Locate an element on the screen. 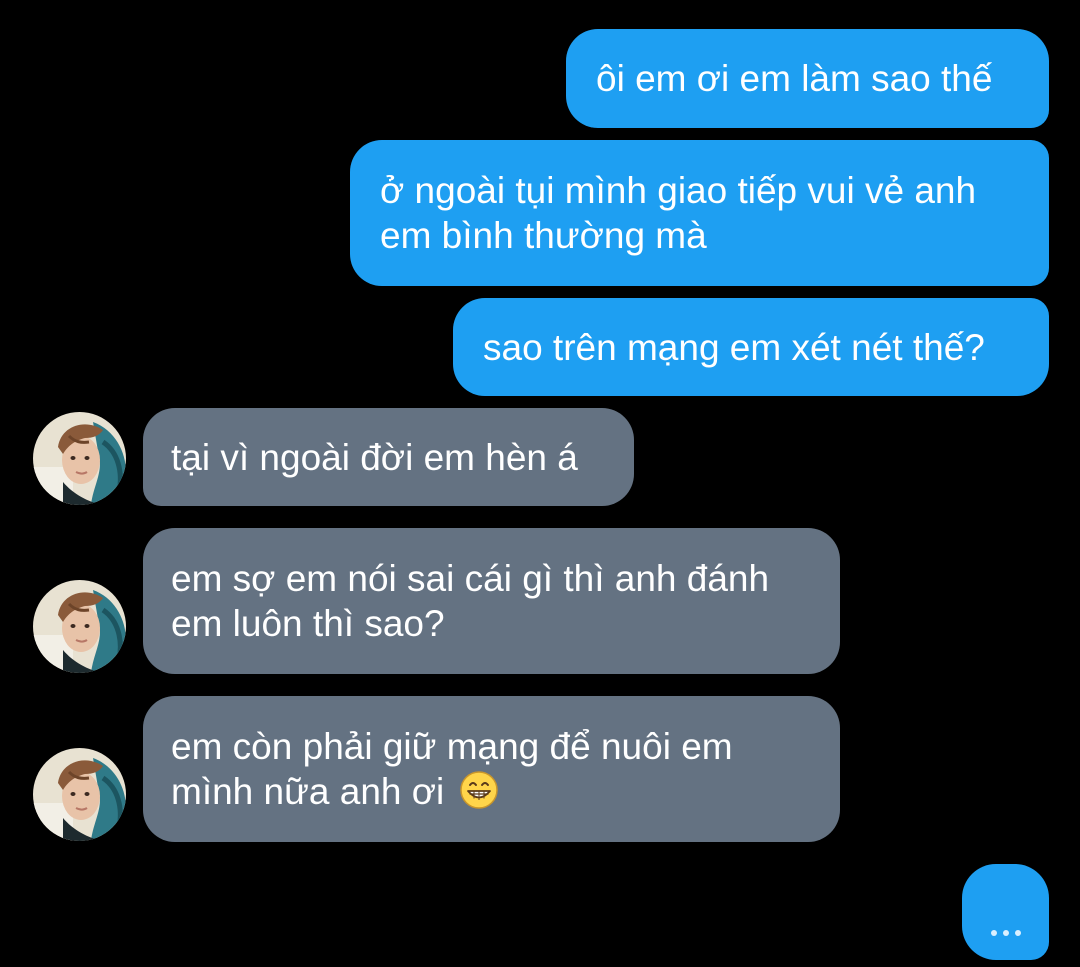  received-message-bubble: tại vì ngoài đời em hèn á is located at coordinates (388, 457).